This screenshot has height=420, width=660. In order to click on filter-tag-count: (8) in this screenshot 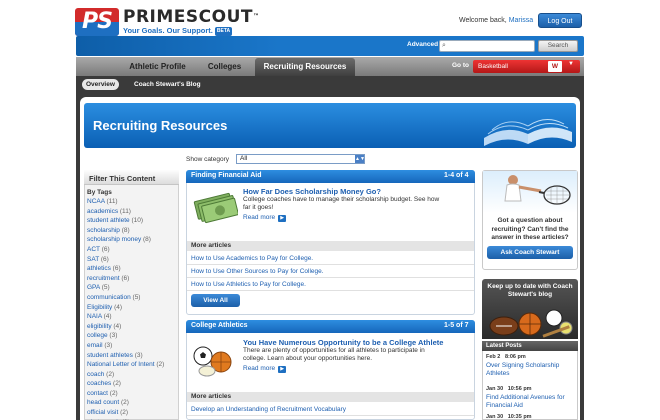, I will do `click(125, 230)`.